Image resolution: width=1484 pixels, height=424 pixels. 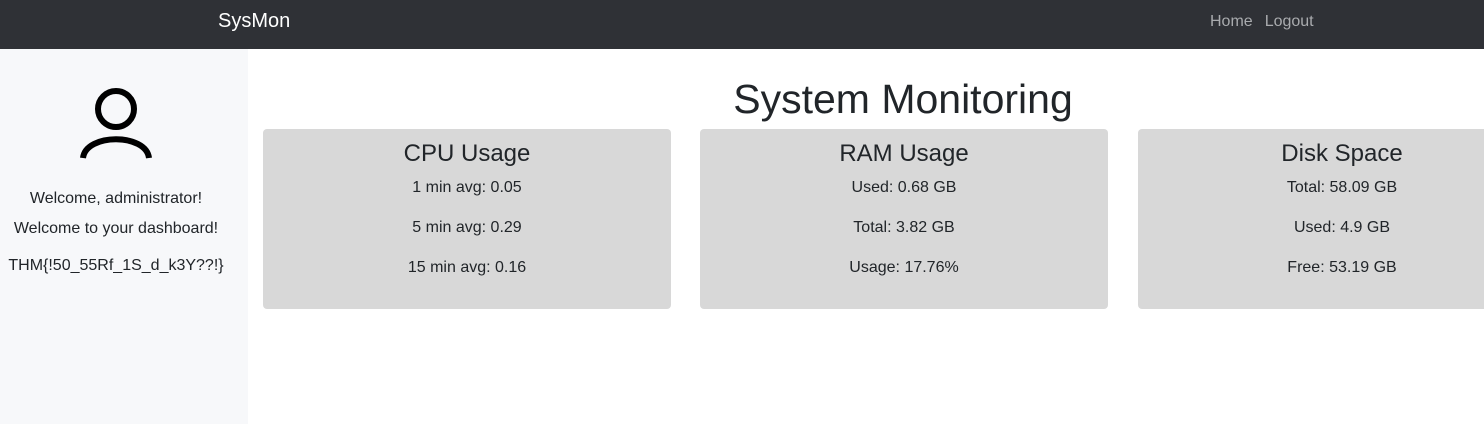 What do you see at coordinates (116, 198) in the screenshot?
I see `welcome-name: Welcome, administrator!` at bounding box center [116, 198].